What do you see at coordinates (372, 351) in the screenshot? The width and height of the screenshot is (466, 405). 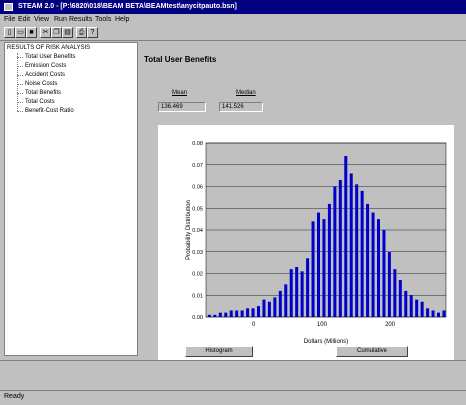 I see `cumulative-button: Cumulative` at bounding box center [372, 351].